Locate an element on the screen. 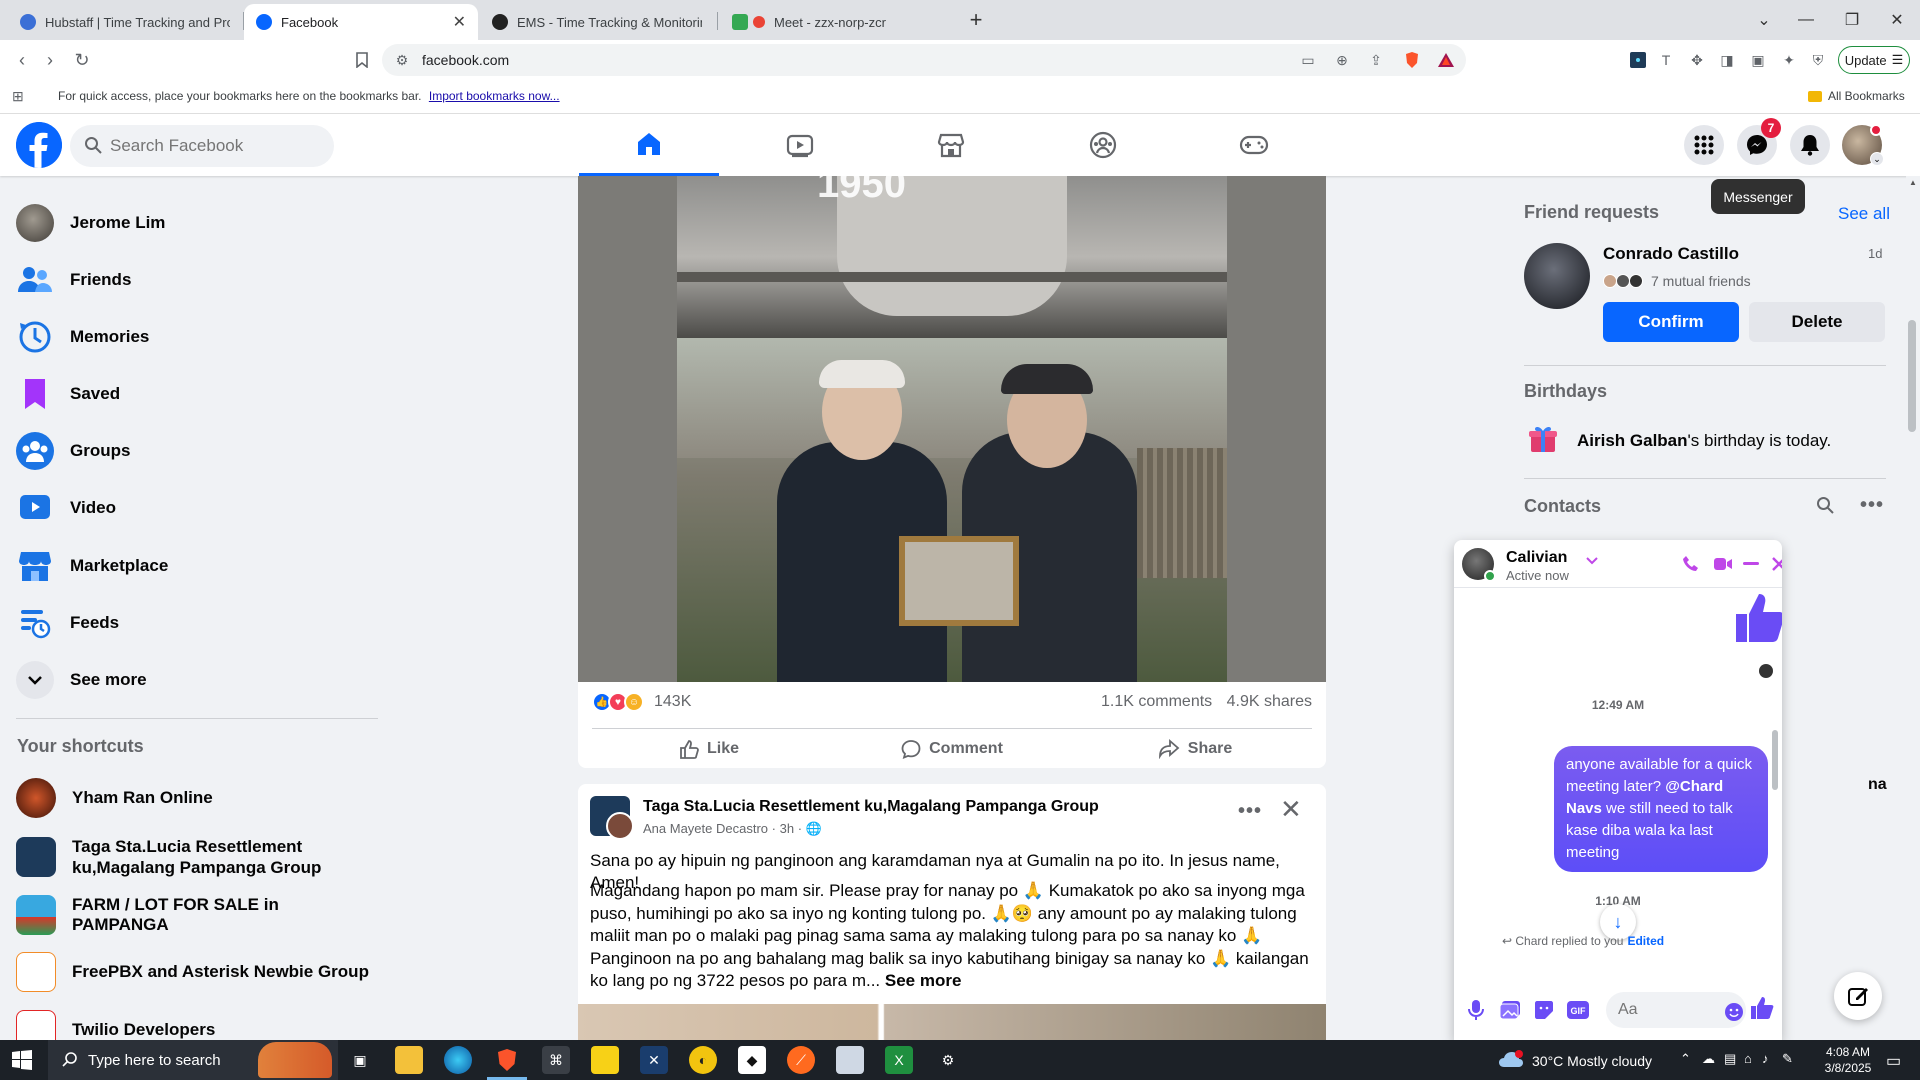  video-call-icon is located at coordinates (1723, 564).